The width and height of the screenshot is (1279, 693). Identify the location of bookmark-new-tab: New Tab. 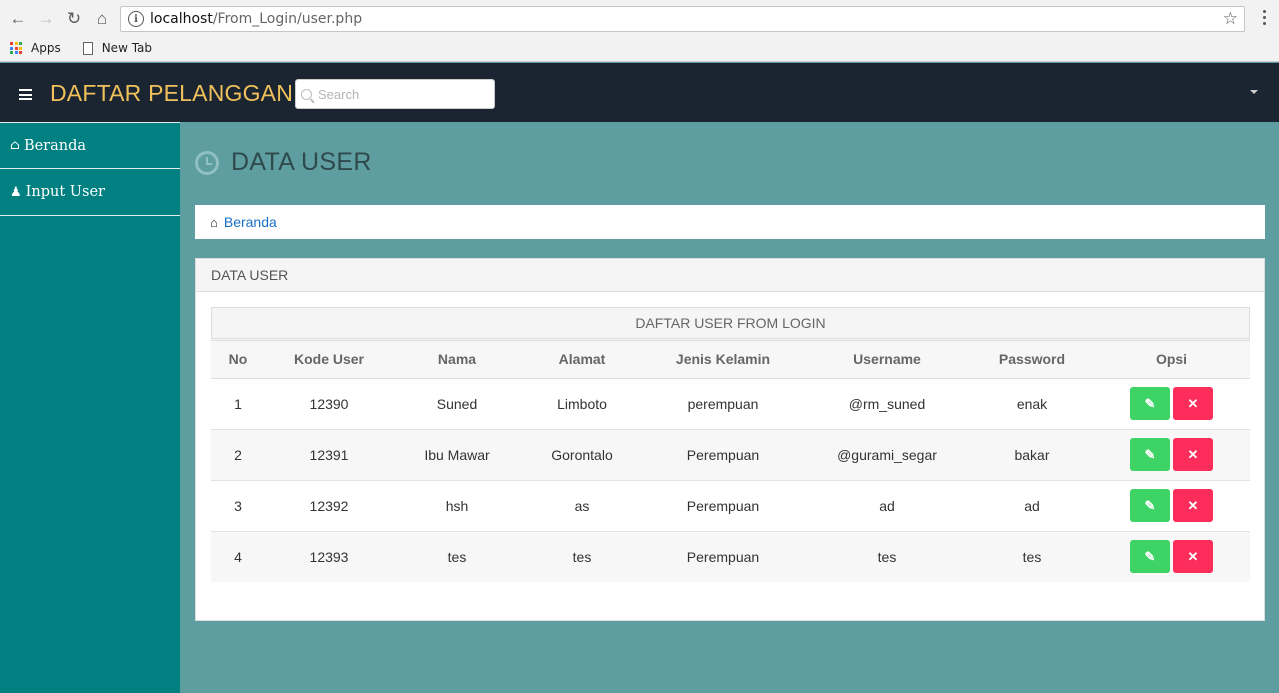
(117, 48).